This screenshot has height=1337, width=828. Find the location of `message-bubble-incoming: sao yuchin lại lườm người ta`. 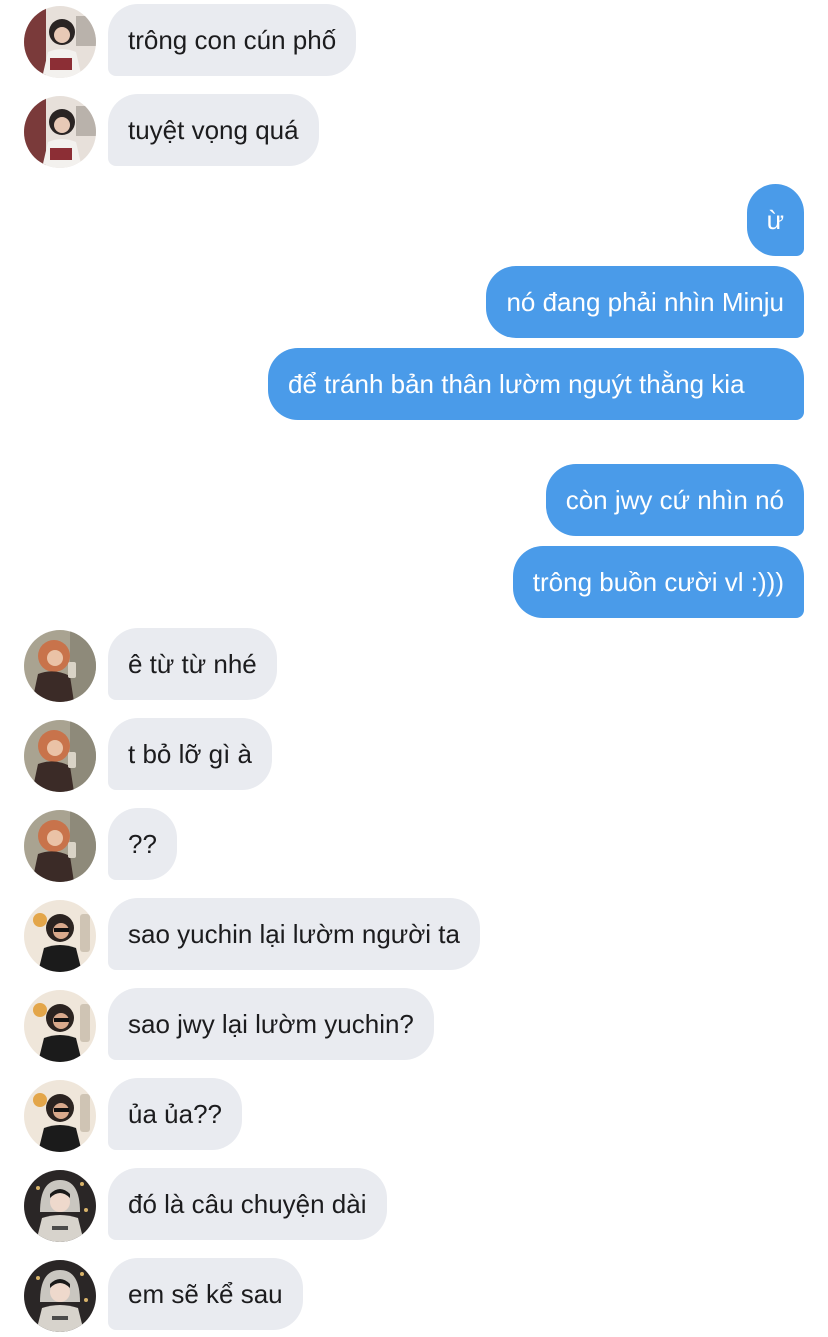

message-bubble-incoming: sao yuchin lại lườm người ta is located at coordinates (294, 934).